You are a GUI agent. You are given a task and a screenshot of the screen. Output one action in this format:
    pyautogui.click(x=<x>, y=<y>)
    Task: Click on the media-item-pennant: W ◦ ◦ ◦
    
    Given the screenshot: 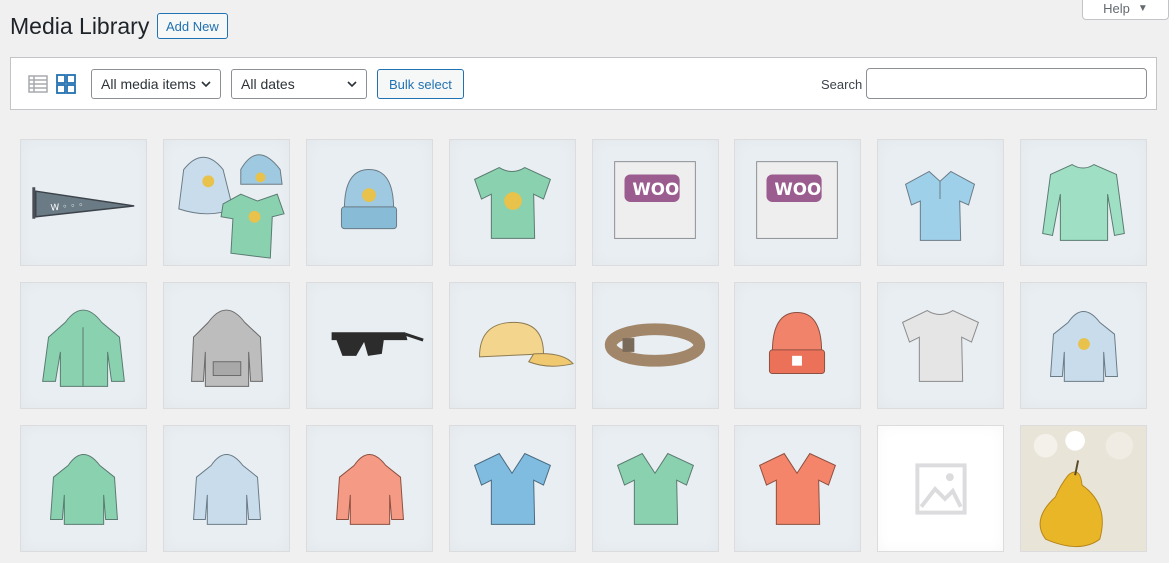 What is the action you would take?
    pyautogui.click(x=83, y=202)
    